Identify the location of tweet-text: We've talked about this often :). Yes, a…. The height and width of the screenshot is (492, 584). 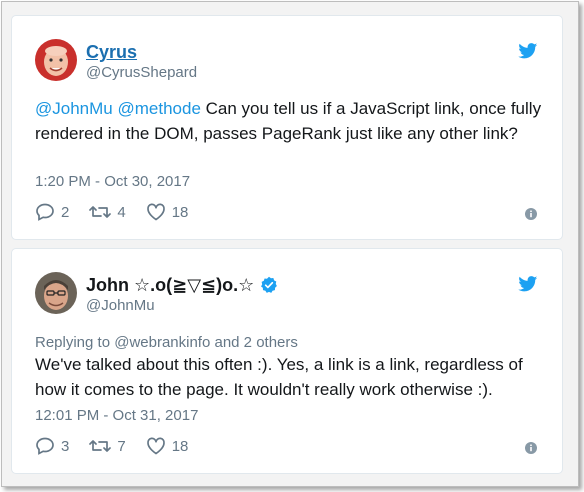
(279, 377).